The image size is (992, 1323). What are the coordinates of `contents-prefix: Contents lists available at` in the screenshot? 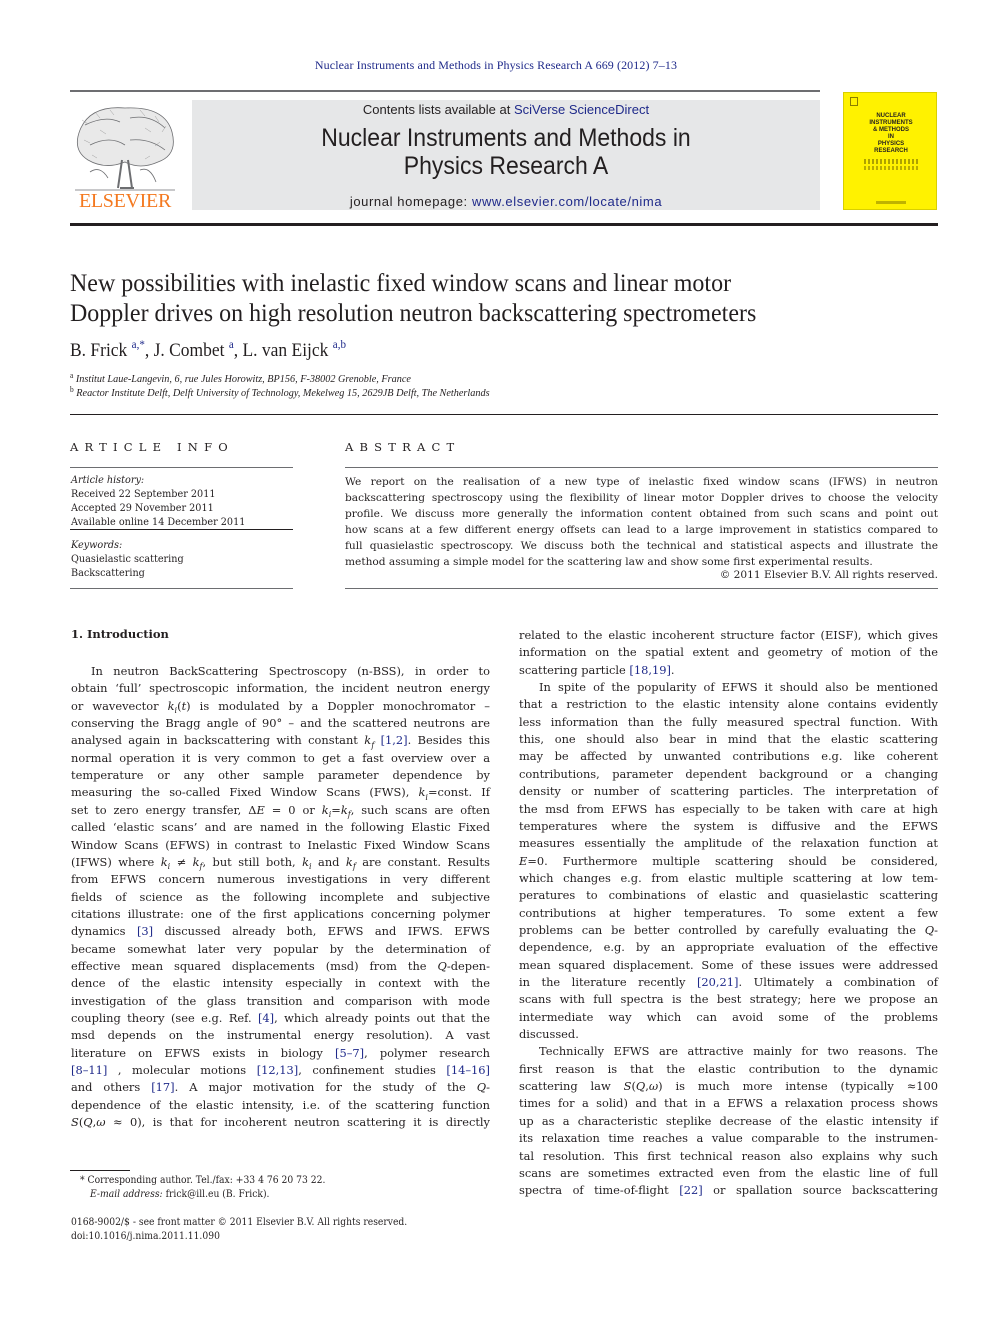 It's located at (438, 109).